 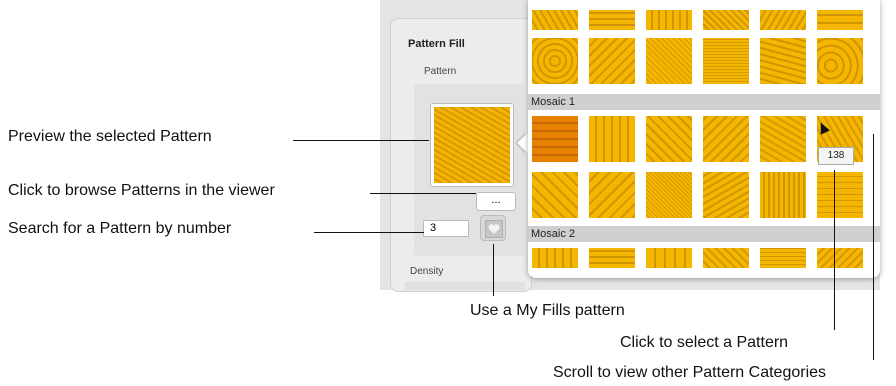 What do you see at coordinates (446, 228) in the screenshot?
I see `pattern-number-input: 3` at bounding box center [446, 228].